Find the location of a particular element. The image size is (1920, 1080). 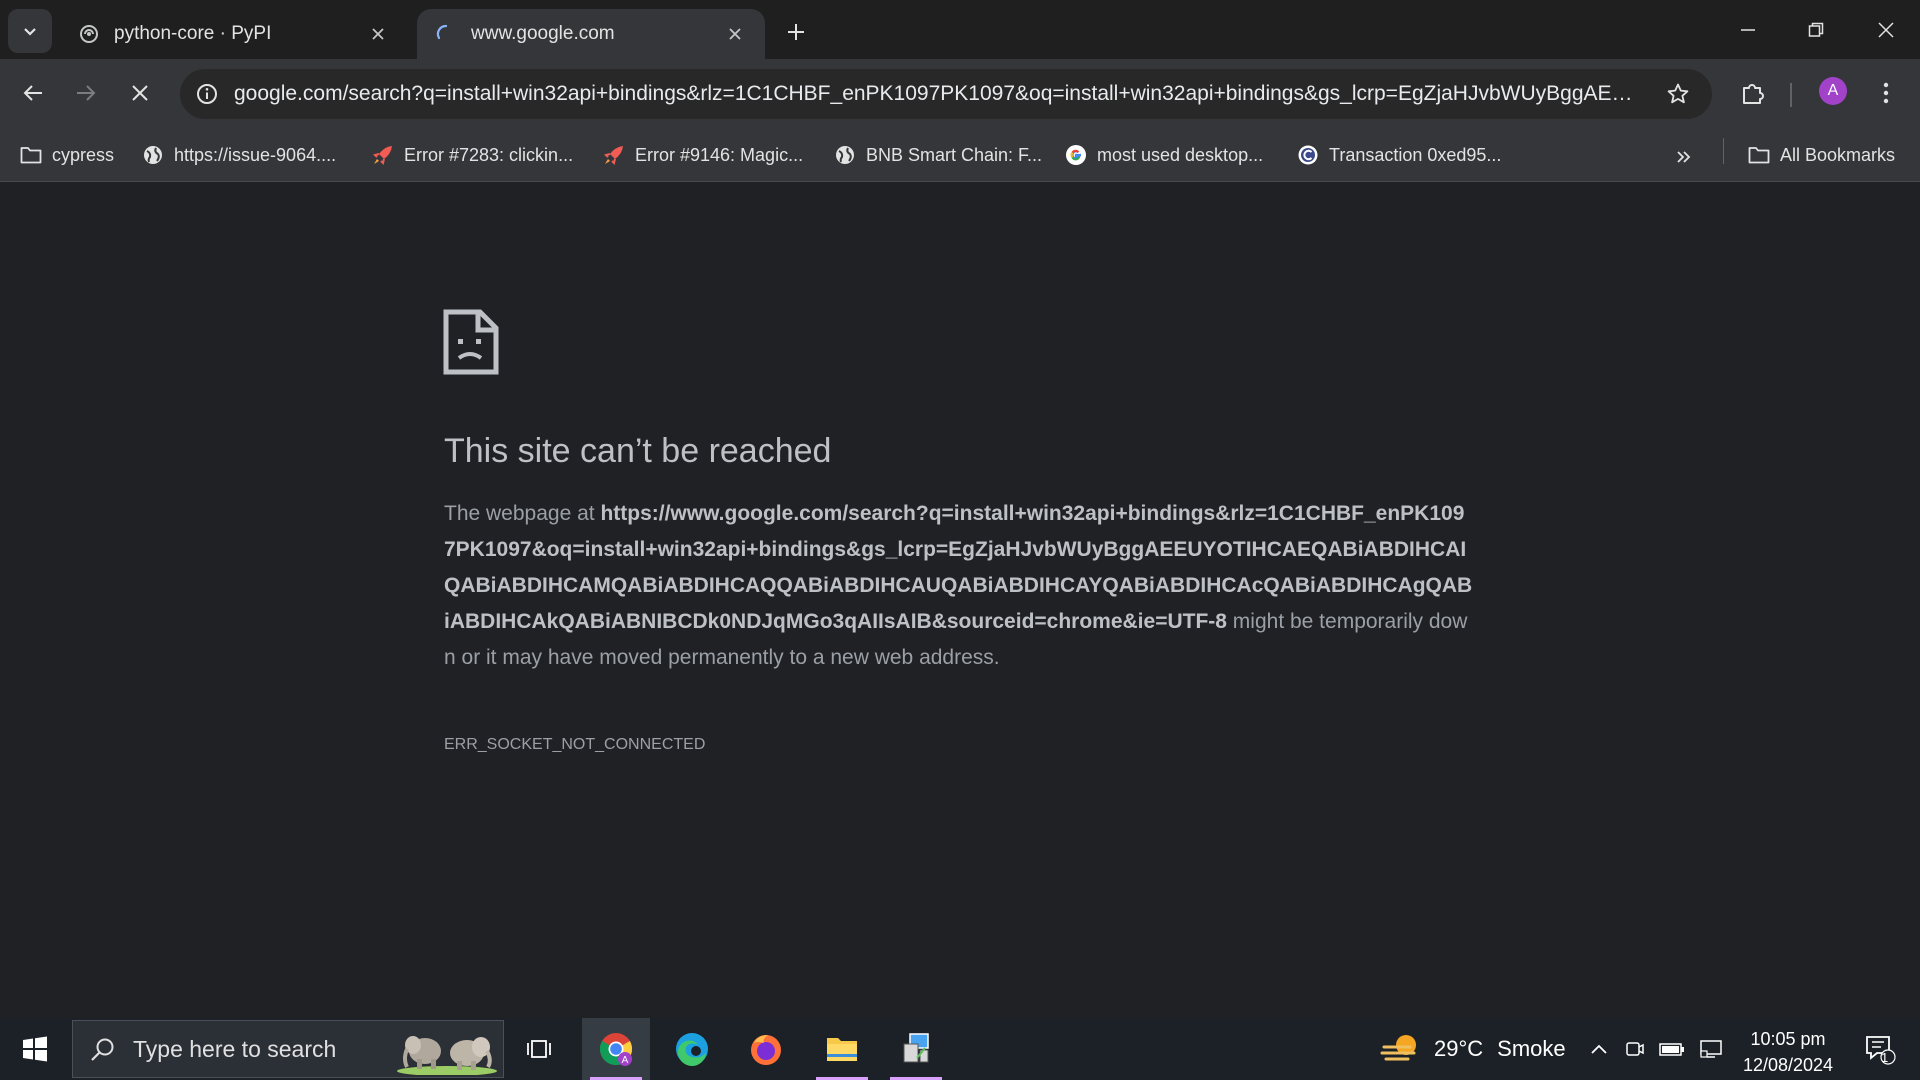

windows-icon is located at coordinates (35, 1049).